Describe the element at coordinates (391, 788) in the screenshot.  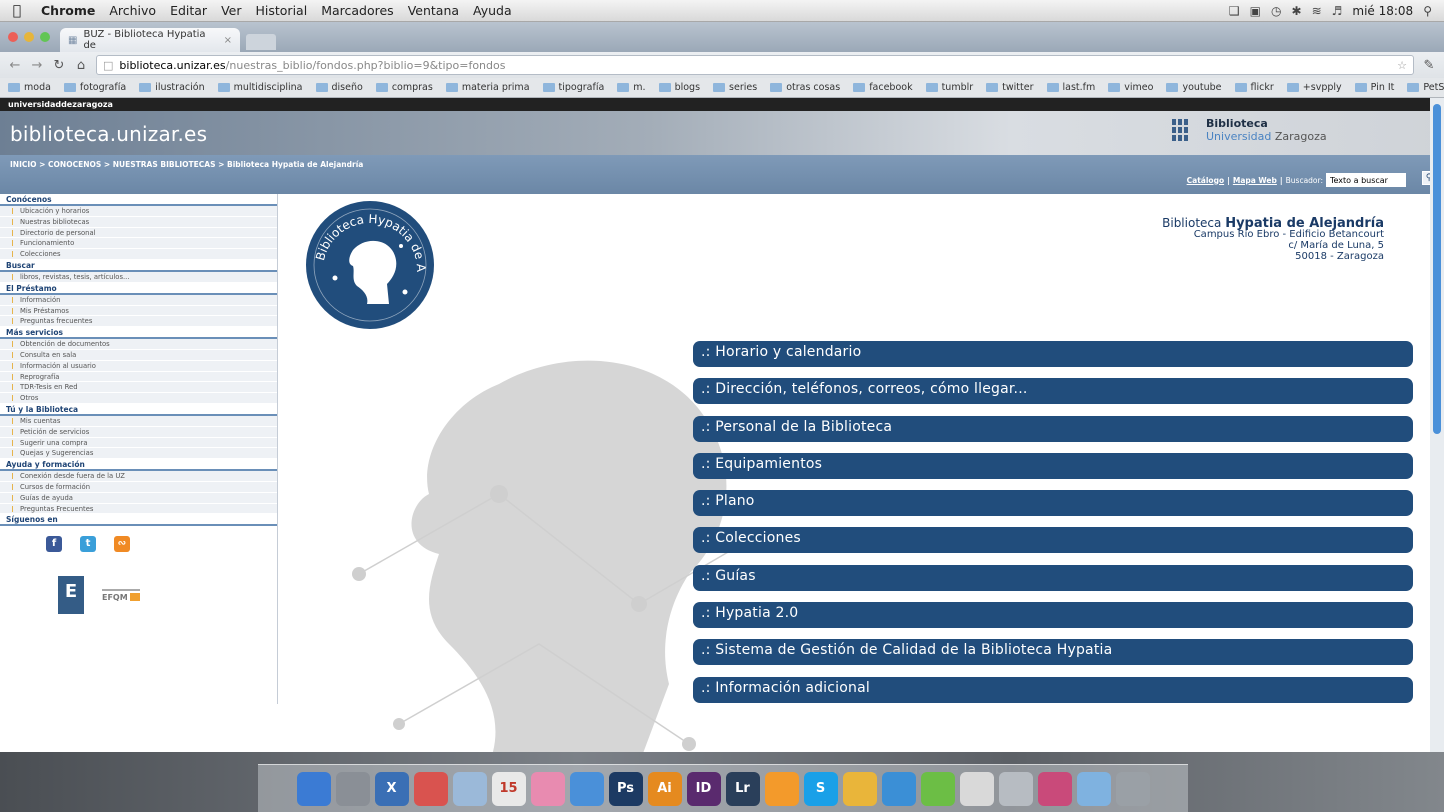
I see `mission-control-icon: X` at that location.